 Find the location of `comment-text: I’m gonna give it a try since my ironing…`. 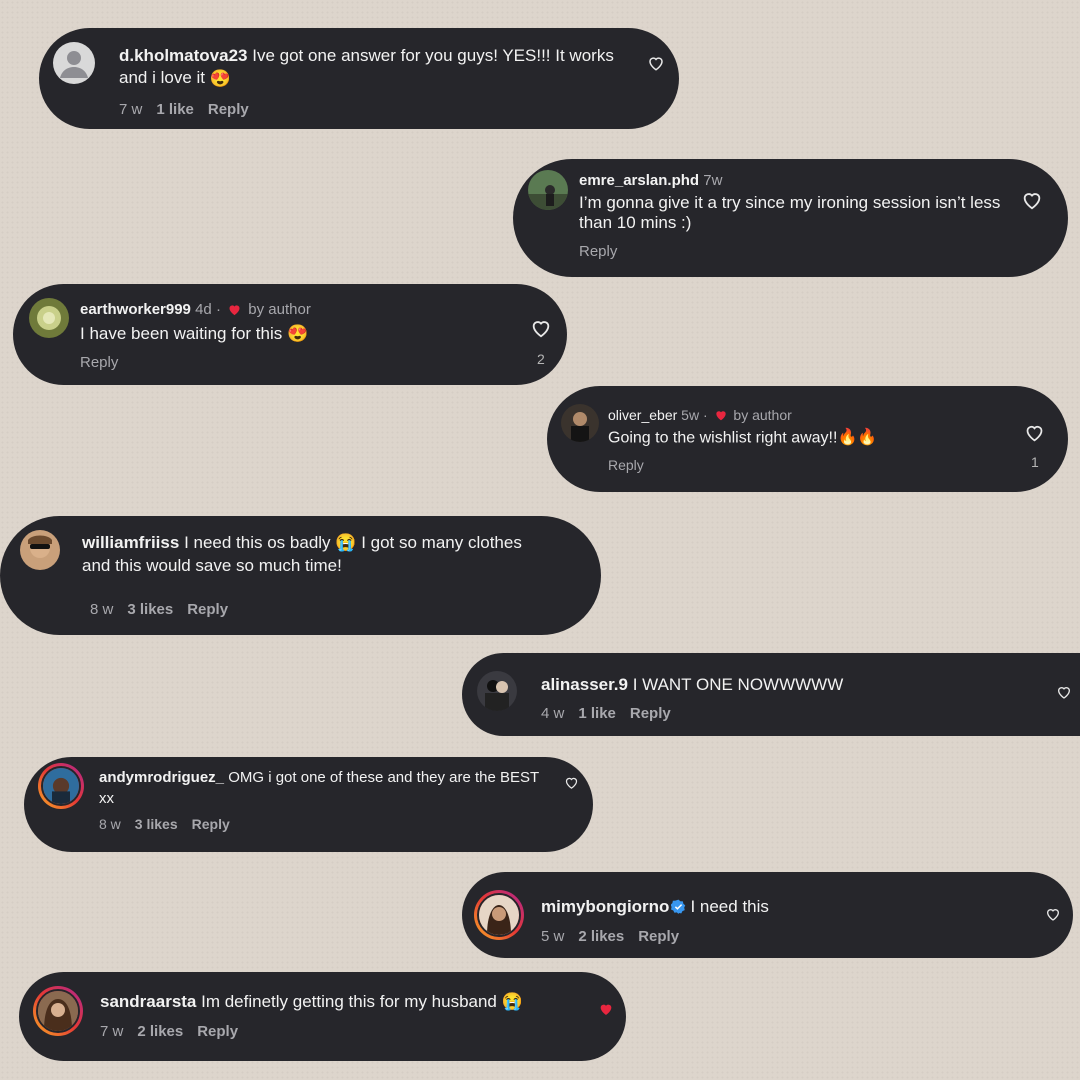

comment-text: I’m gonna give it a try since my ironing… is located at coordinates (790, 212).